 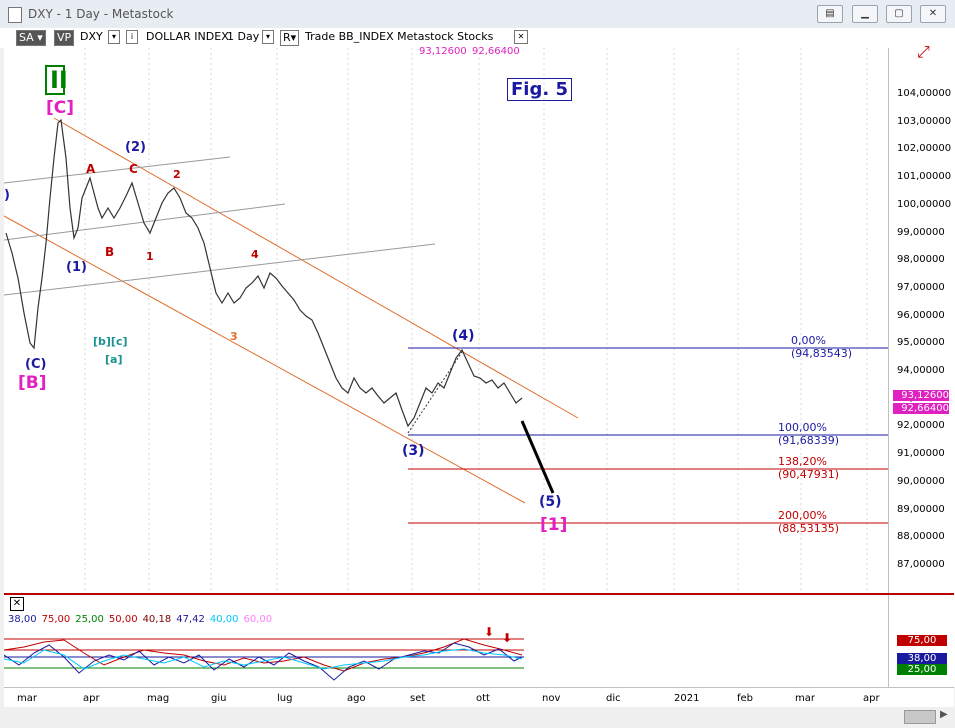 What do you see at coordinates (921, 287) in the screenshot?
I see `y-tick-label: 97,00000` at bounding box center [921, 287].